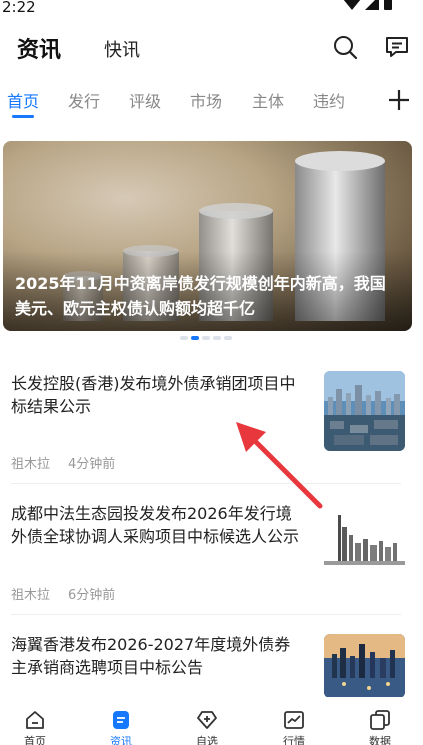  Describe the element at coordinates (388, 5) in the screenshot. I see `battery-icon` at that location.